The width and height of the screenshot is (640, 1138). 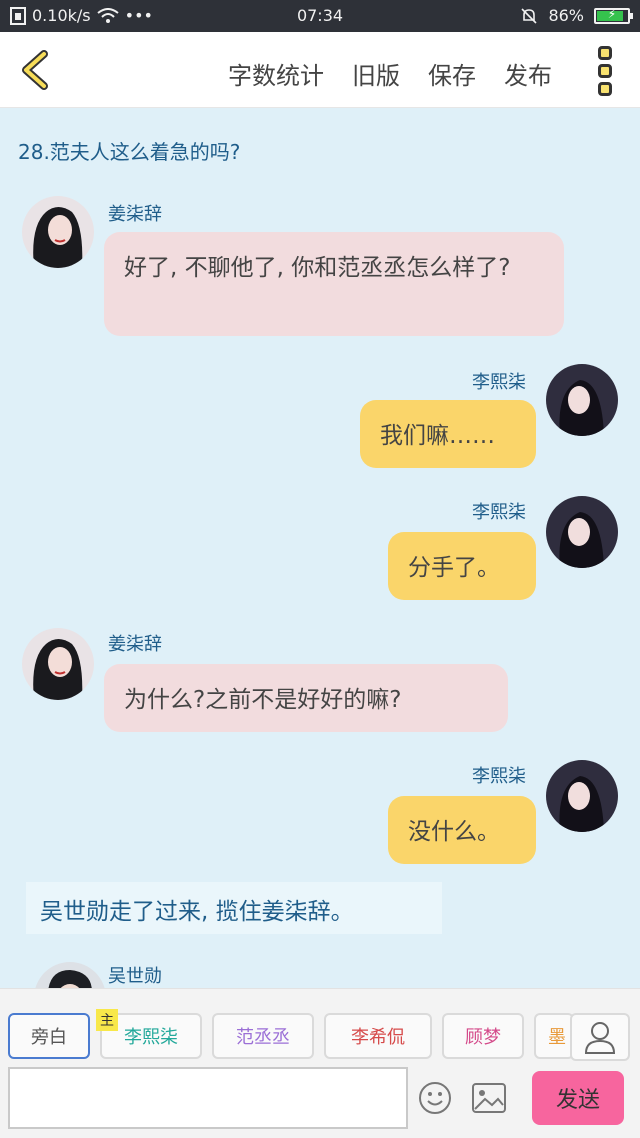 I want to click on message-bubble: 没什么。, so click(x=462, y=830).